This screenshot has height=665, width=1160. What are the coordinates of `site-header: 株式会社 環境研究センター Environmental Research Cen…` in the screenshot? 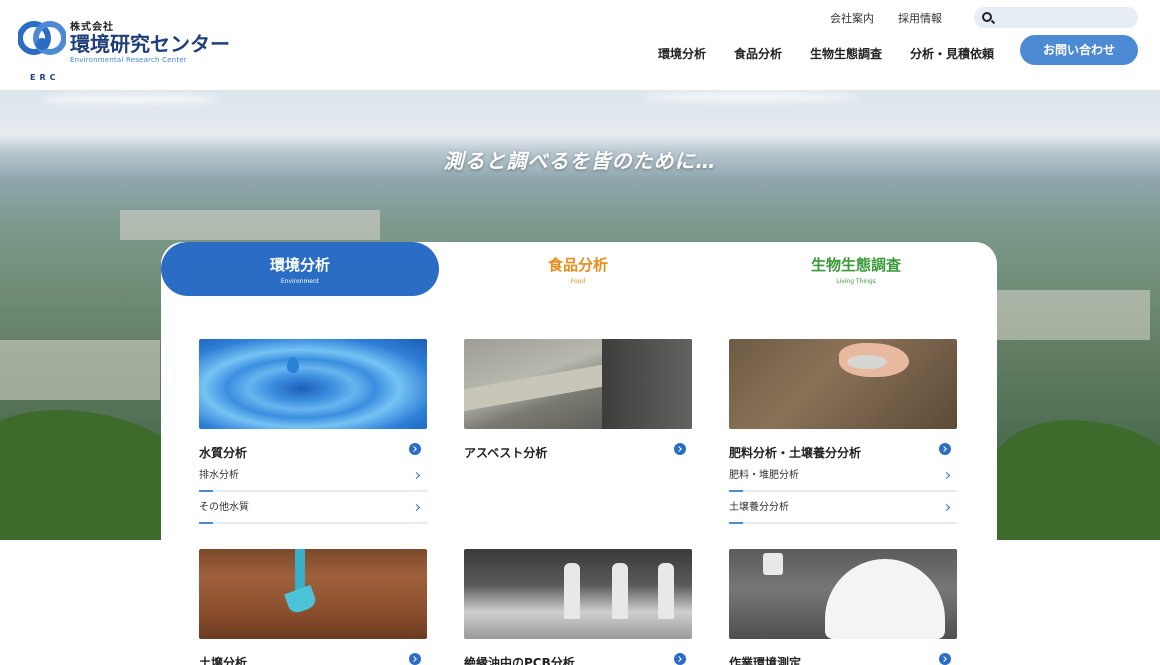 It's located at (580, 45).